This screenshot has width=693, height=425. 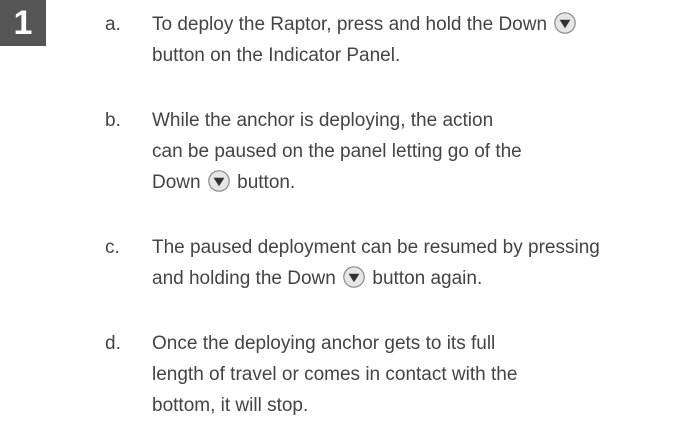 What do you see at coordinates (244, 278) in the screenshot?
I see `text-fragment: and holding the Down` at bounding box center [244, 278].